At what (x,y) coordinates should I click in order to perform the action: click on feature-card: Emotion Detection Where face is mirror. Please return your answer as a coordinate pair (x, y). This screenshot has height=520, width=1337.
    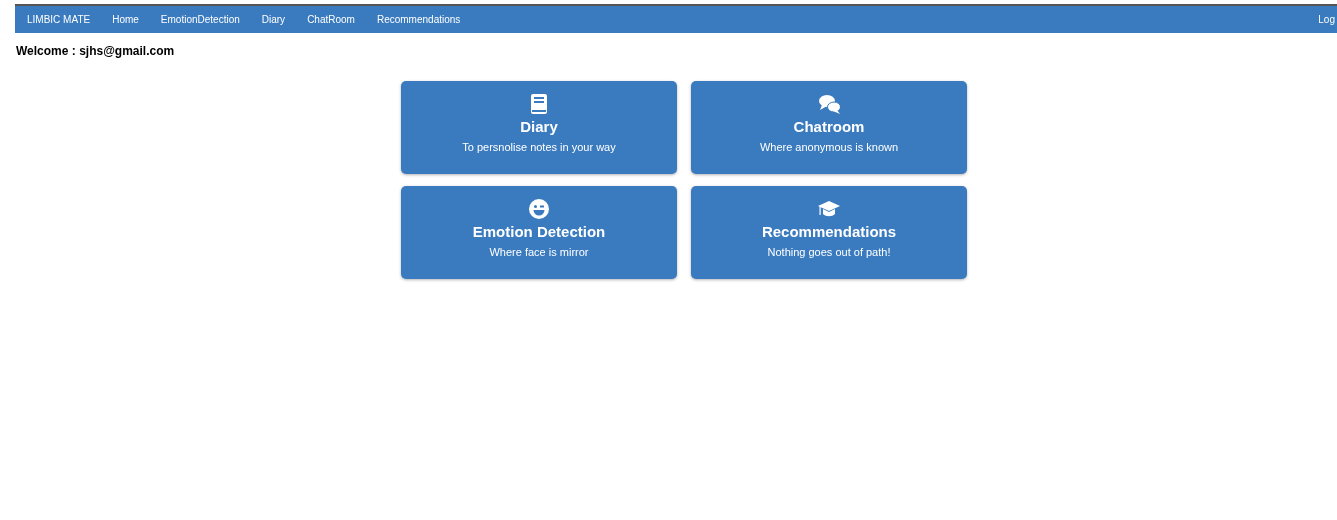
    Looking at the image, I should click on (539, 232).